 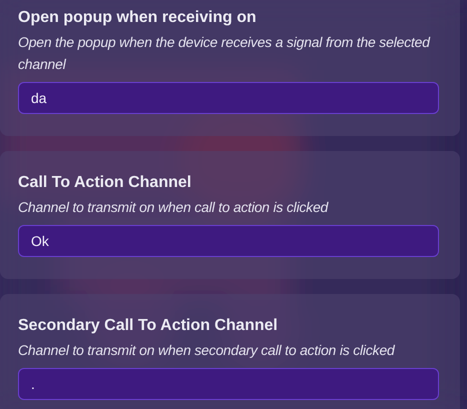 What do you see at coordinates (207, 350) in the screenshot?
I see `setting-description: Channel to transmit on when secondary call to action is clicked` at bounding box center [207, 350].